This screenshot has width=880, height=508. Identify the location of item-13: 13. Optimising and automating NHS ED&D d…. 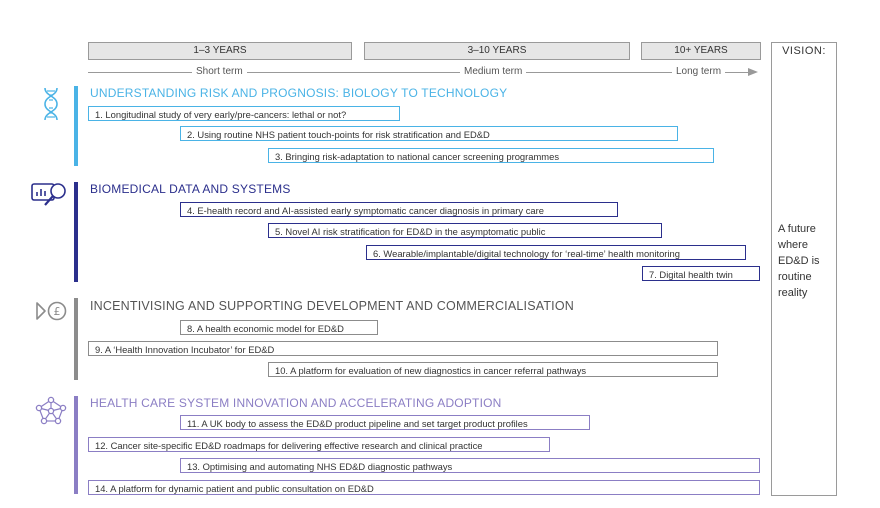
(470, 465).